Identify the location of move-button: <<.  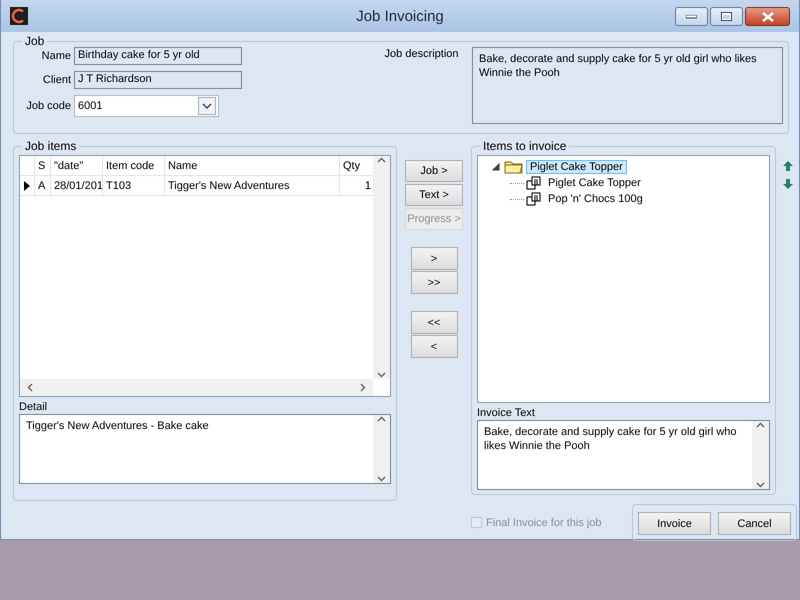
(434, 322).